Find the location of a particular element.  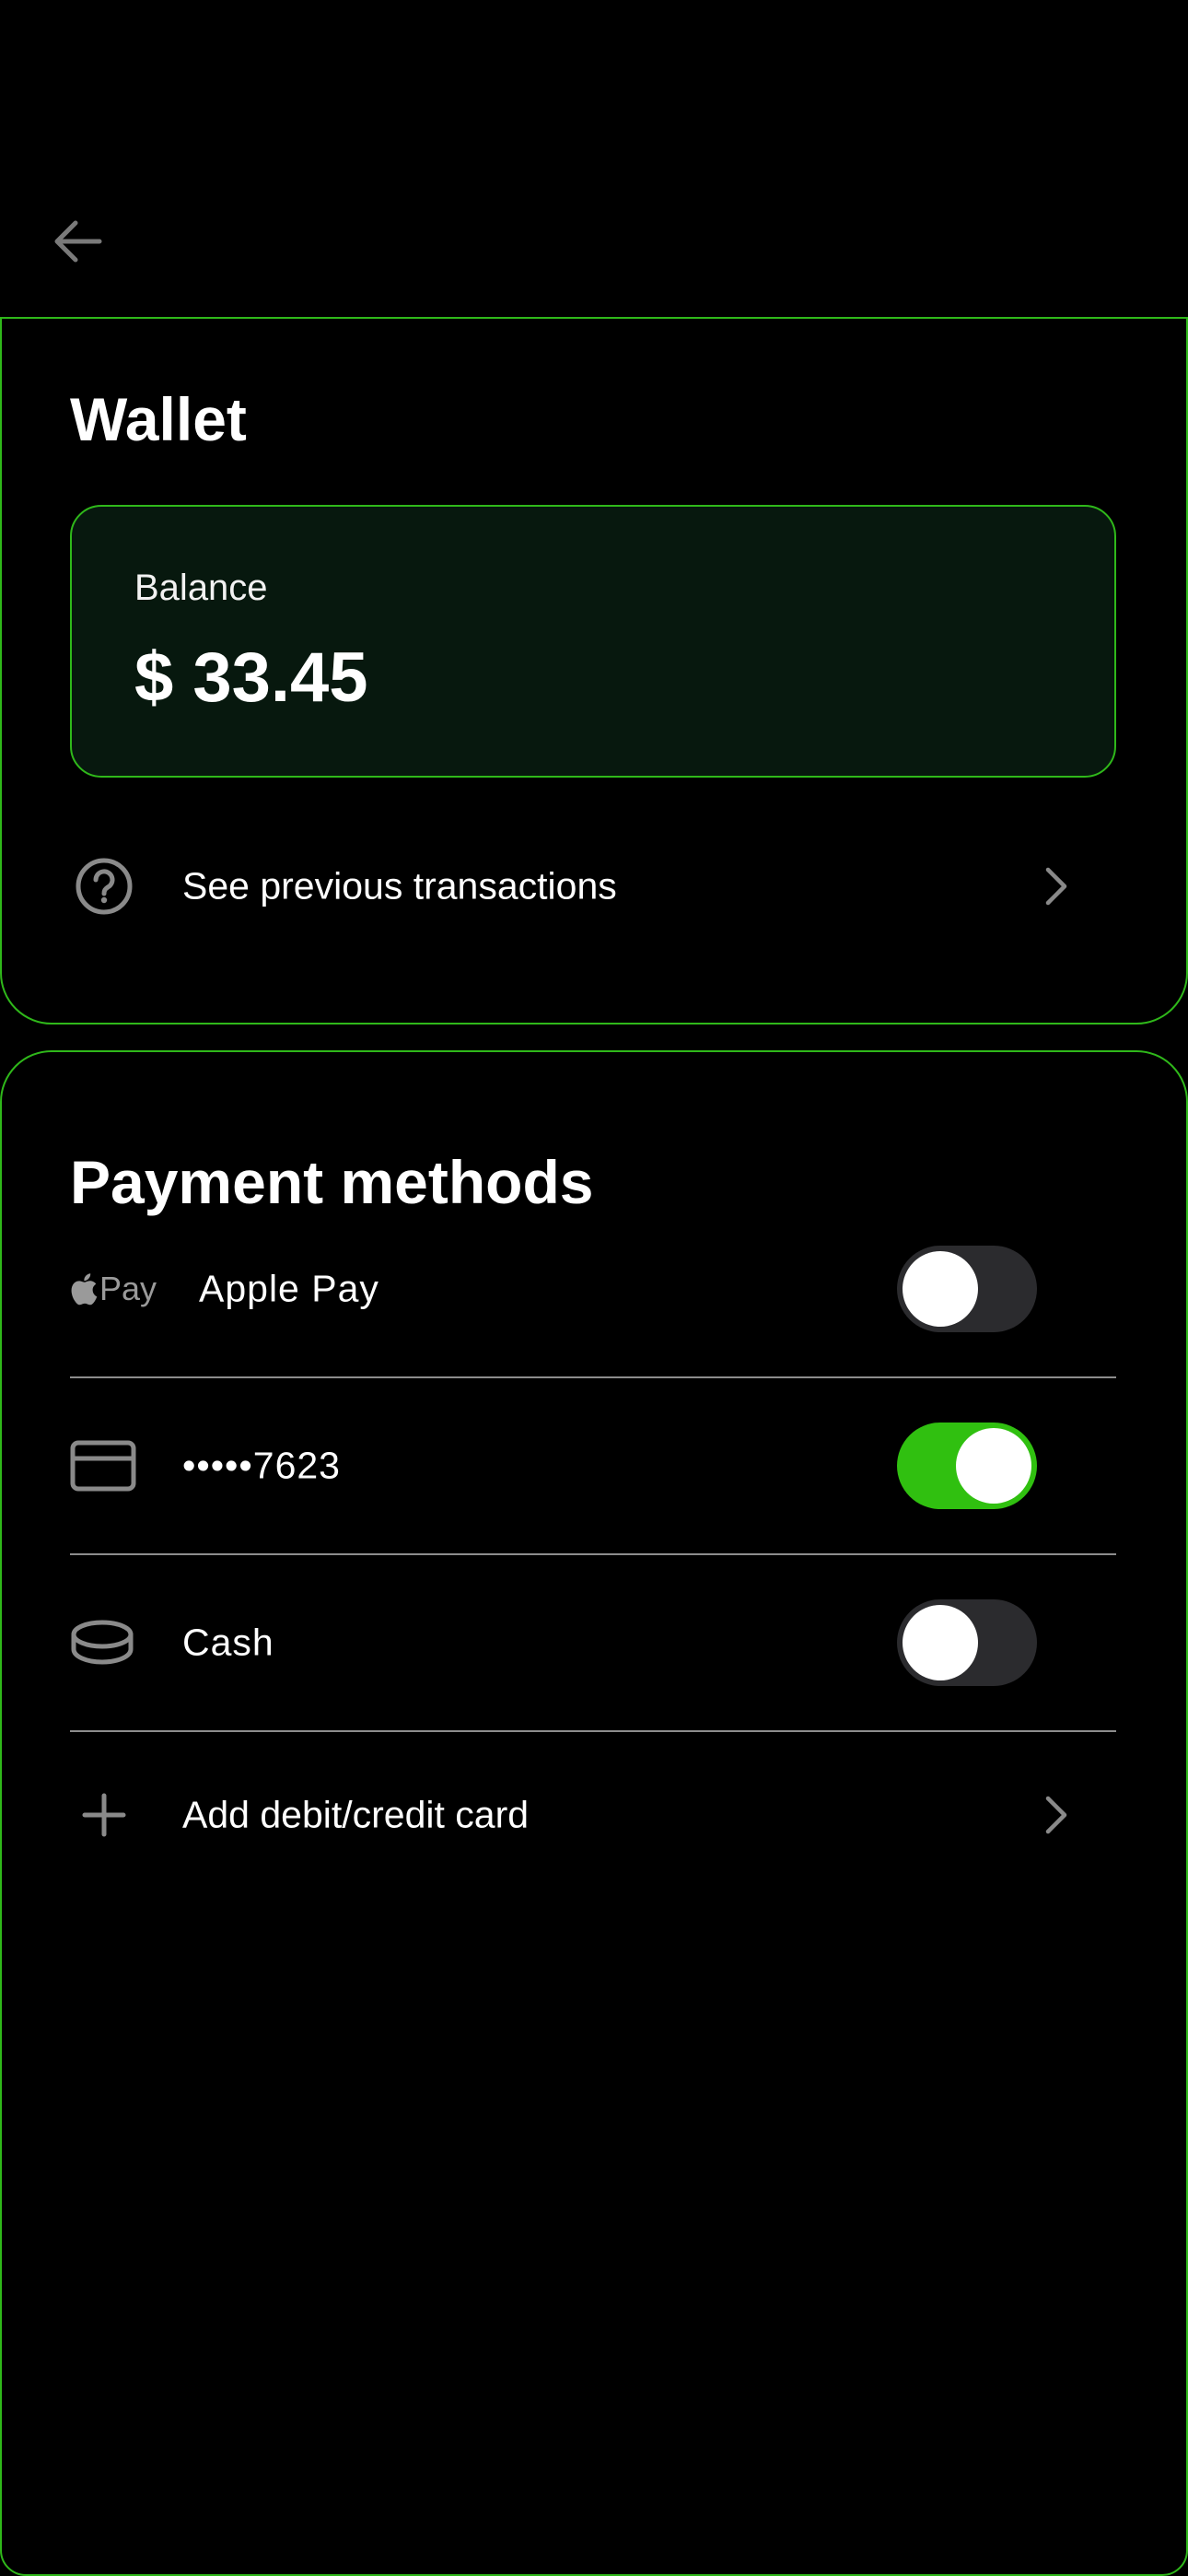

balance-value: $ 33.45 is located at coordinates (251, 677).